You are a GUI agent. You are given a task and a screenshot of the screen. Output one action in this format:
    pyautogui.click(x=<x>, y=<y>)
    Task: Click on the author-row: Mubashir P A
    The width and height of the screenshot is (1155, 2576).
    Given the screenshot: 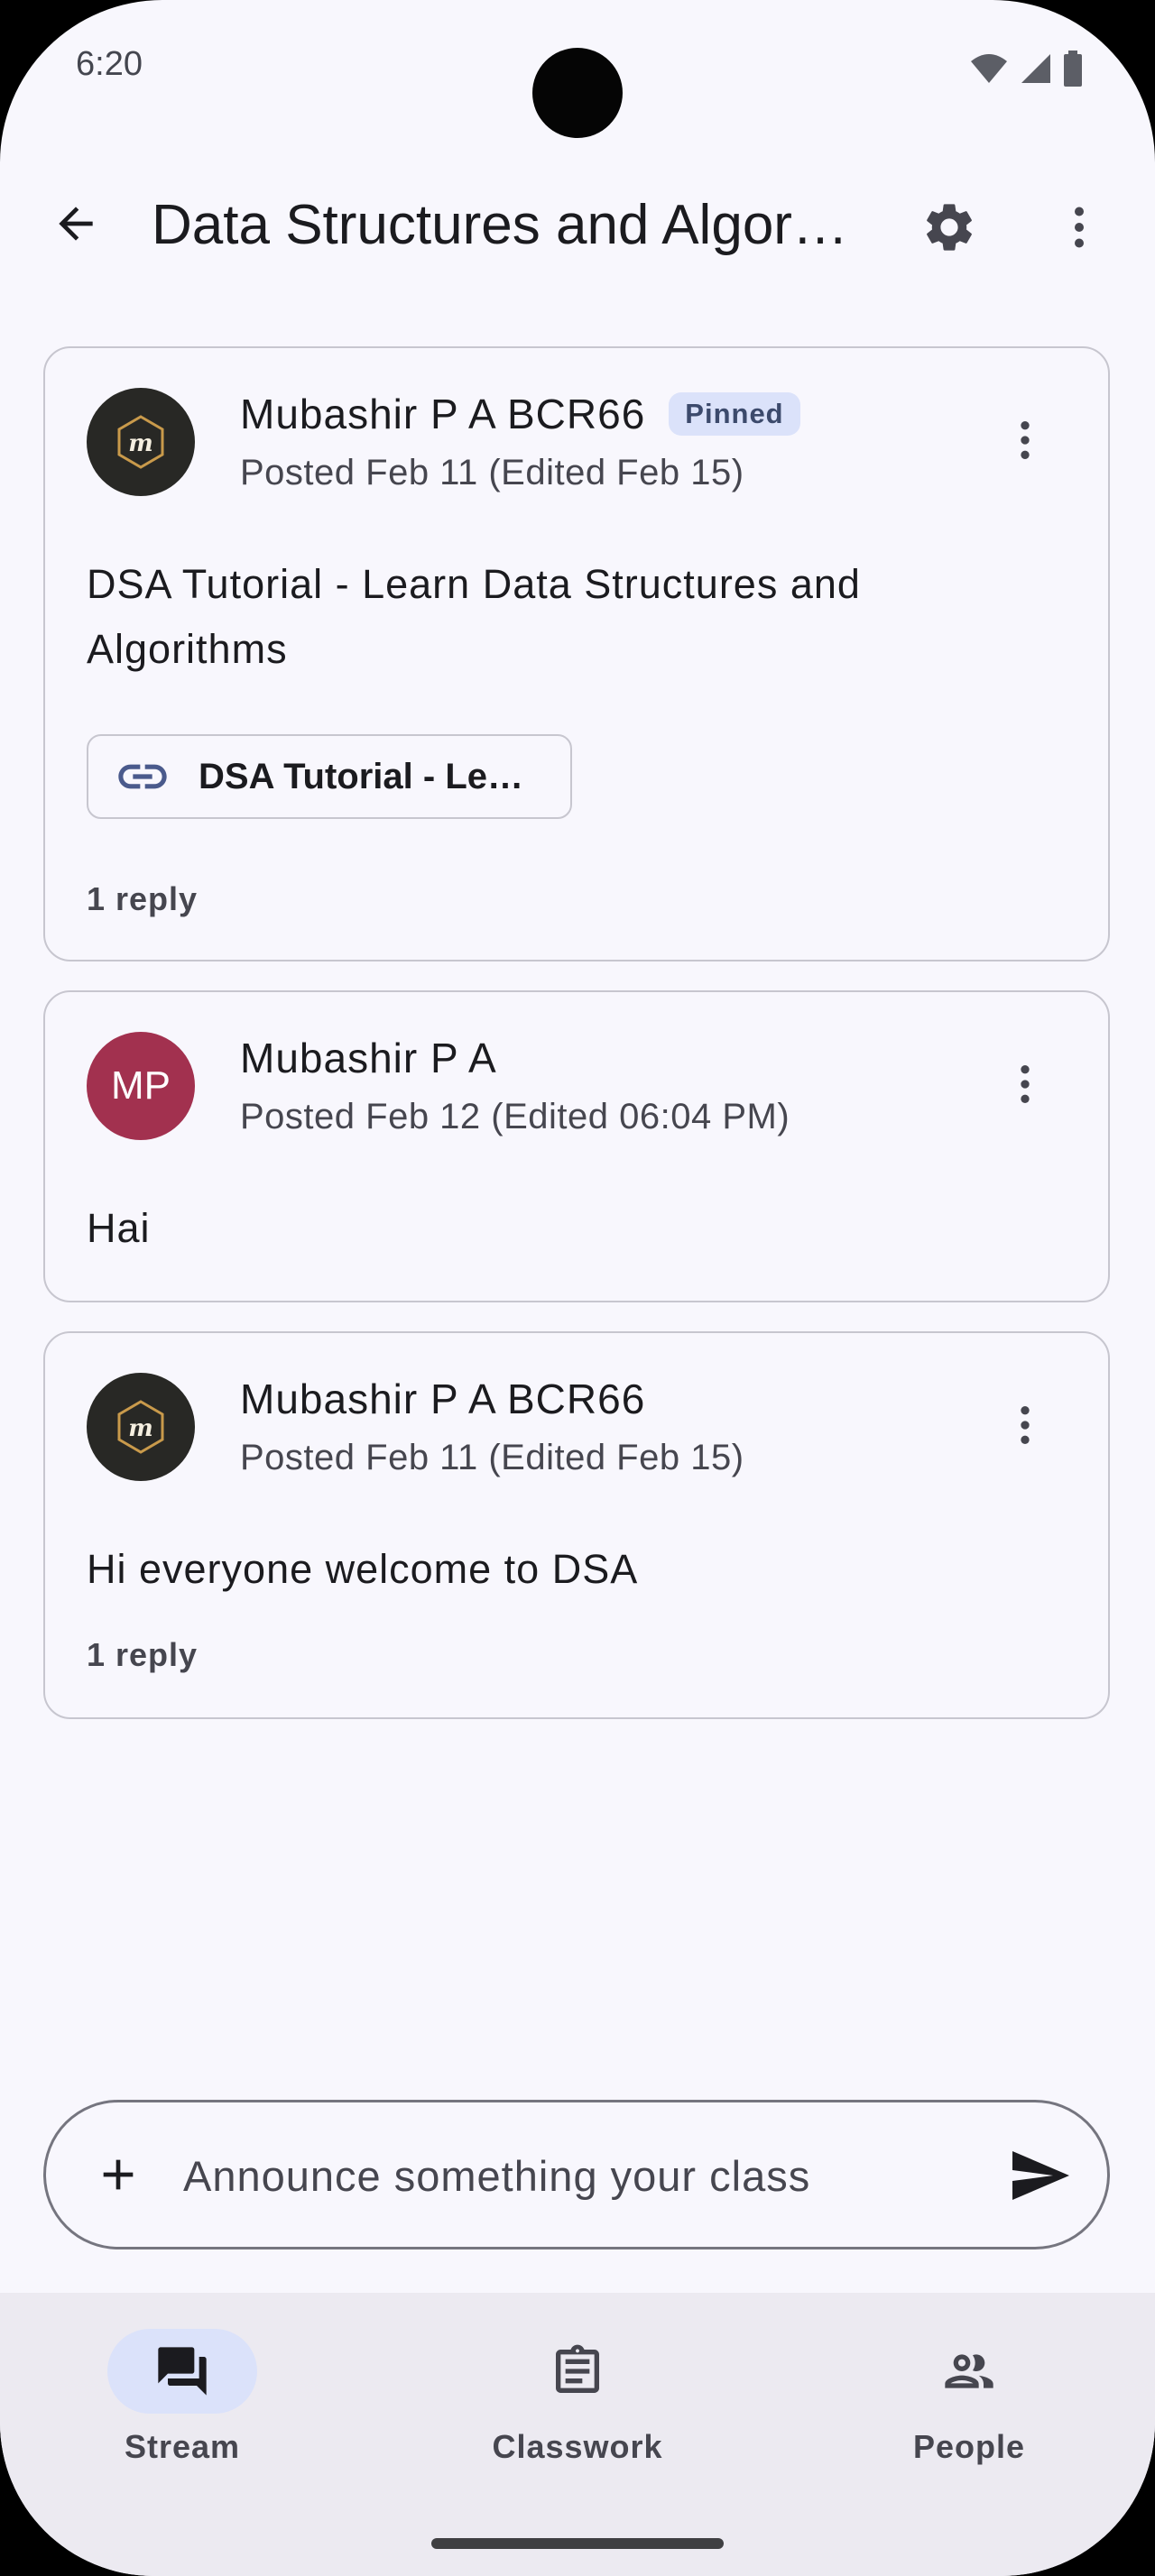 What is the action you would take?
    pyautogui.click(x=368, y=1058)
    